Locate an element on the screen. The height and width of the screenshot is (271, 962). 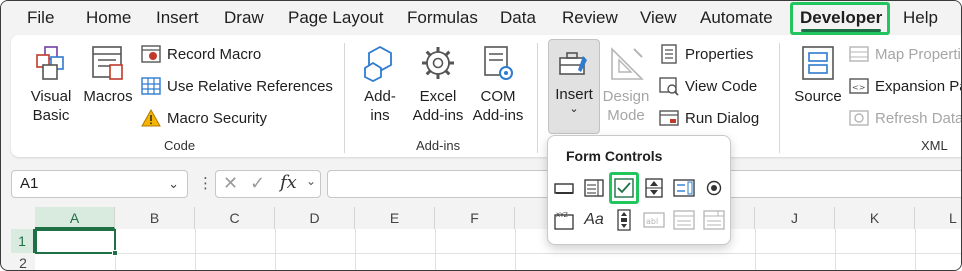
insert-function-icon: fx is located at coordinates (288, 182).